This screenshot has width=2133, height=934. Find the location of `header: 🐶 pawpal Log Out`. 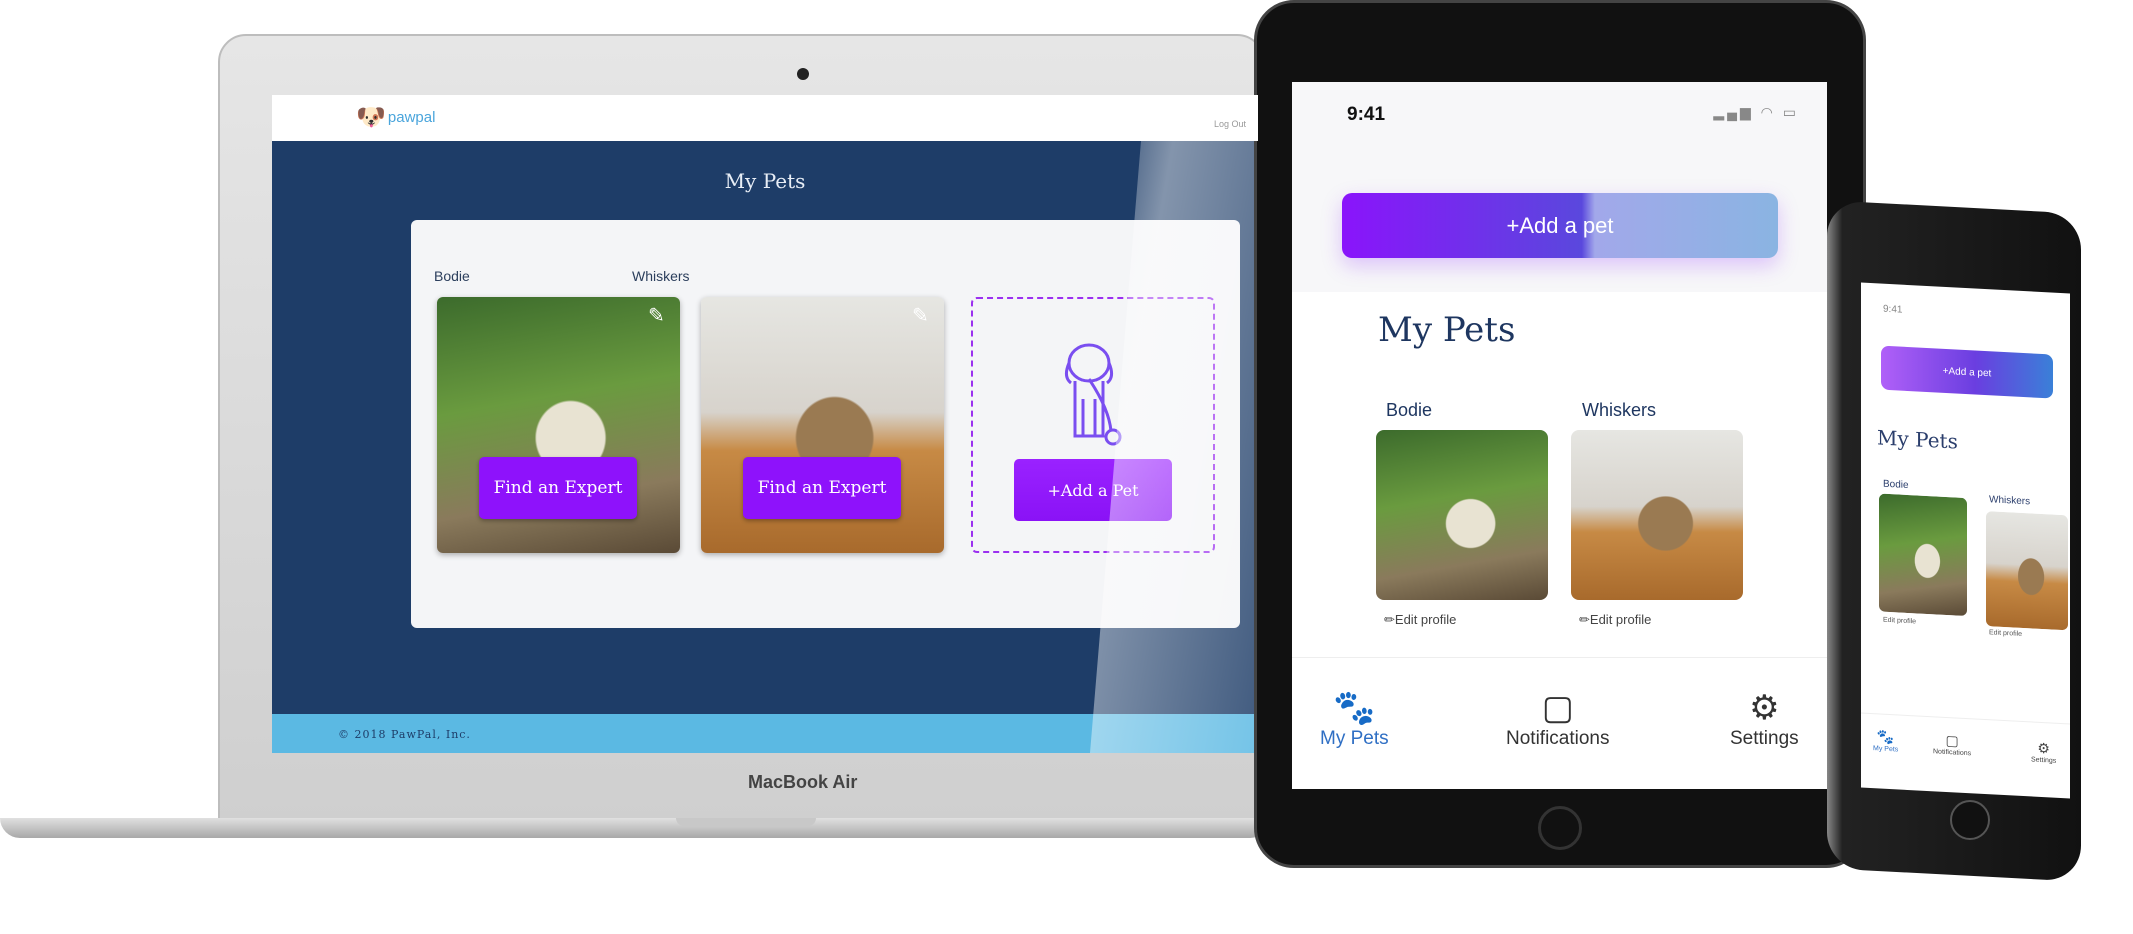

header: 🐶 pawpal Log Out is located at coordinates (765, 118).